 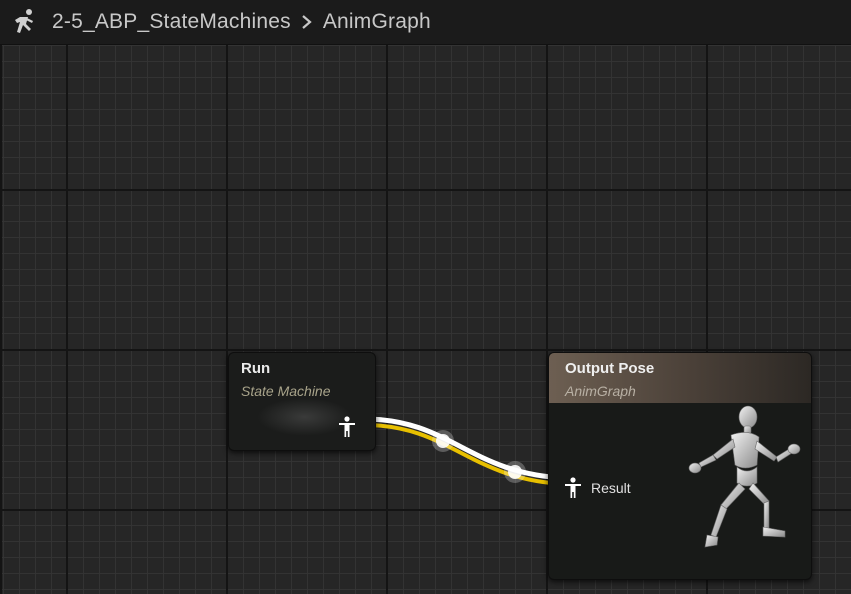 What do you see at coordinates (24, 22) in the screenshot?
I see `running-figure-icon` at bounding box center [24, 22].